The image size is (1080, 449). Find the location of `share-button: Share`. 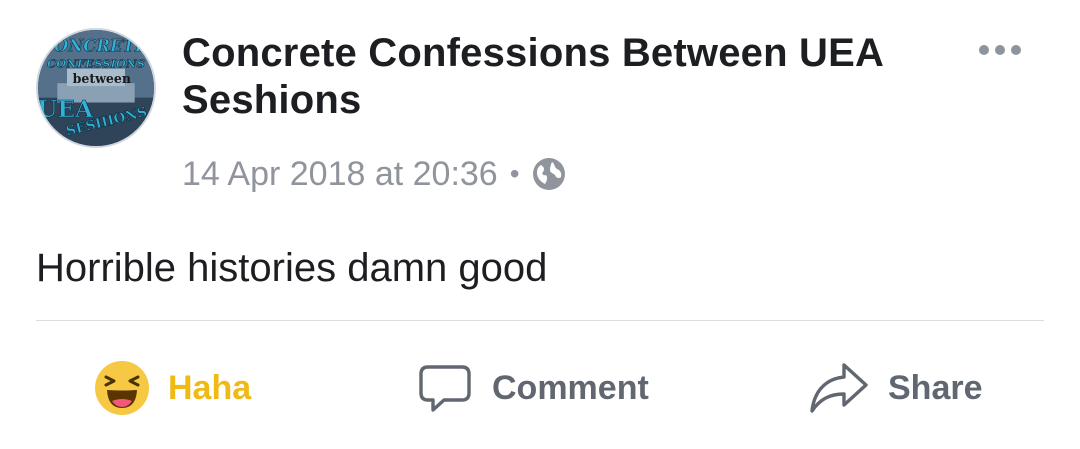

share-button: Share is located at coordinates (895, 388).